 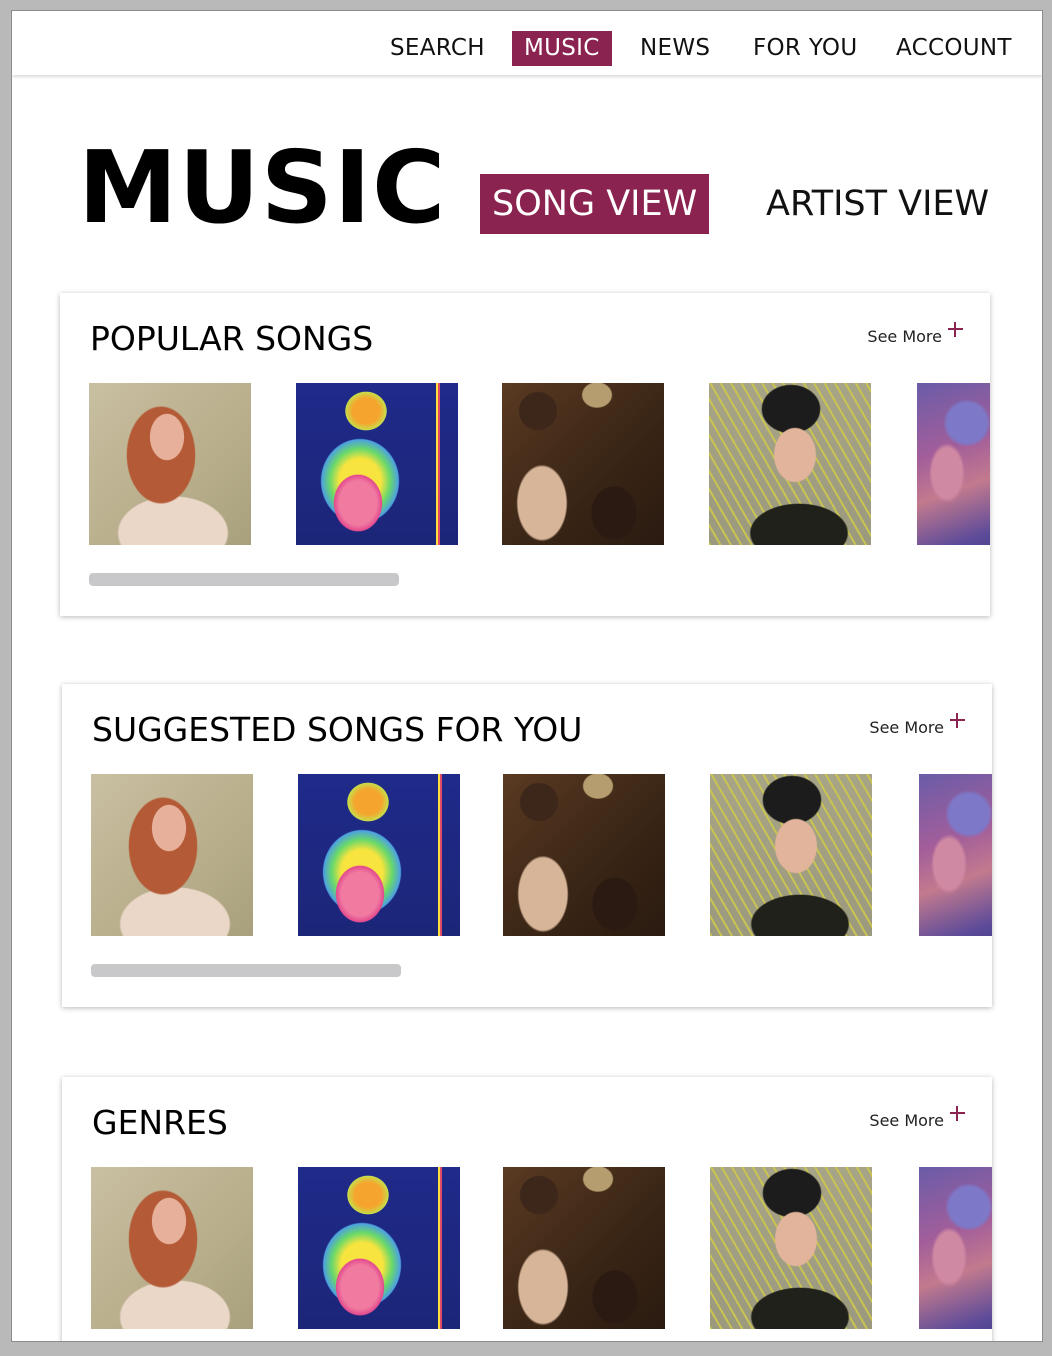 What do you see at coordinates (437, 48) in the screenshot?
I see `nav-search: SEARCH` at bounding box center [437, 48].